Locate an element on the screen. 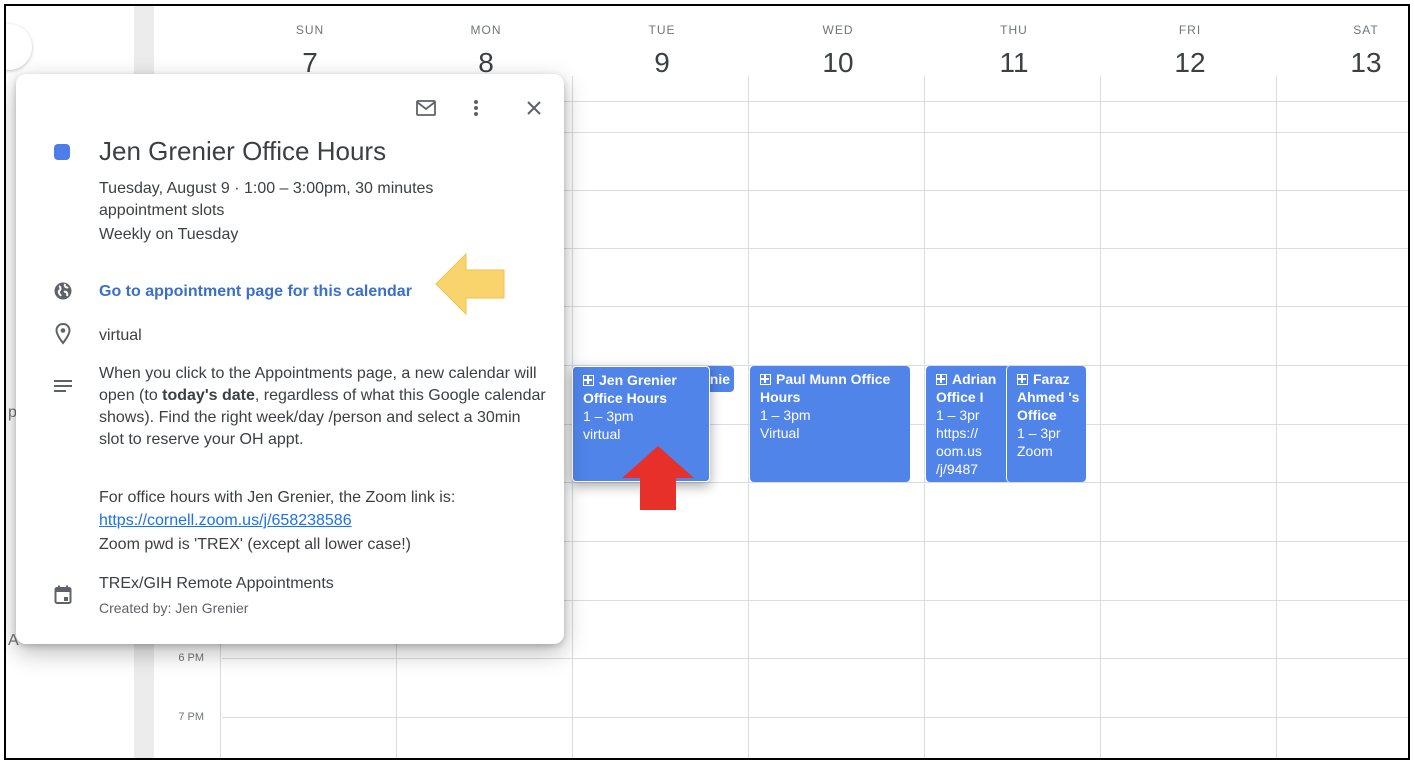 Image resolution: width=1414 pixels, height=764 pixels. day-header-tue: TUE 9 is located at coordinates (662, 51).